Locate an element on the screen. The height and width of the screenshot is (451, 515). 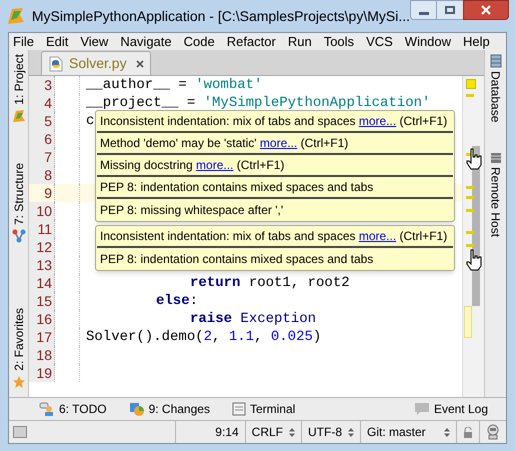
tooltip-message: Method 'demo' may be 'static' more... (Ctrl+F1) is located at coordinates (224, 143).